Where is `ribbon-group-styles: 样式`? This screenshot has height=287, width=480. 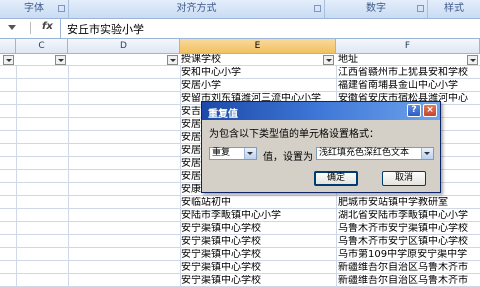 ribbon-group-styles: 样式 is located at coordinates (454, 9).